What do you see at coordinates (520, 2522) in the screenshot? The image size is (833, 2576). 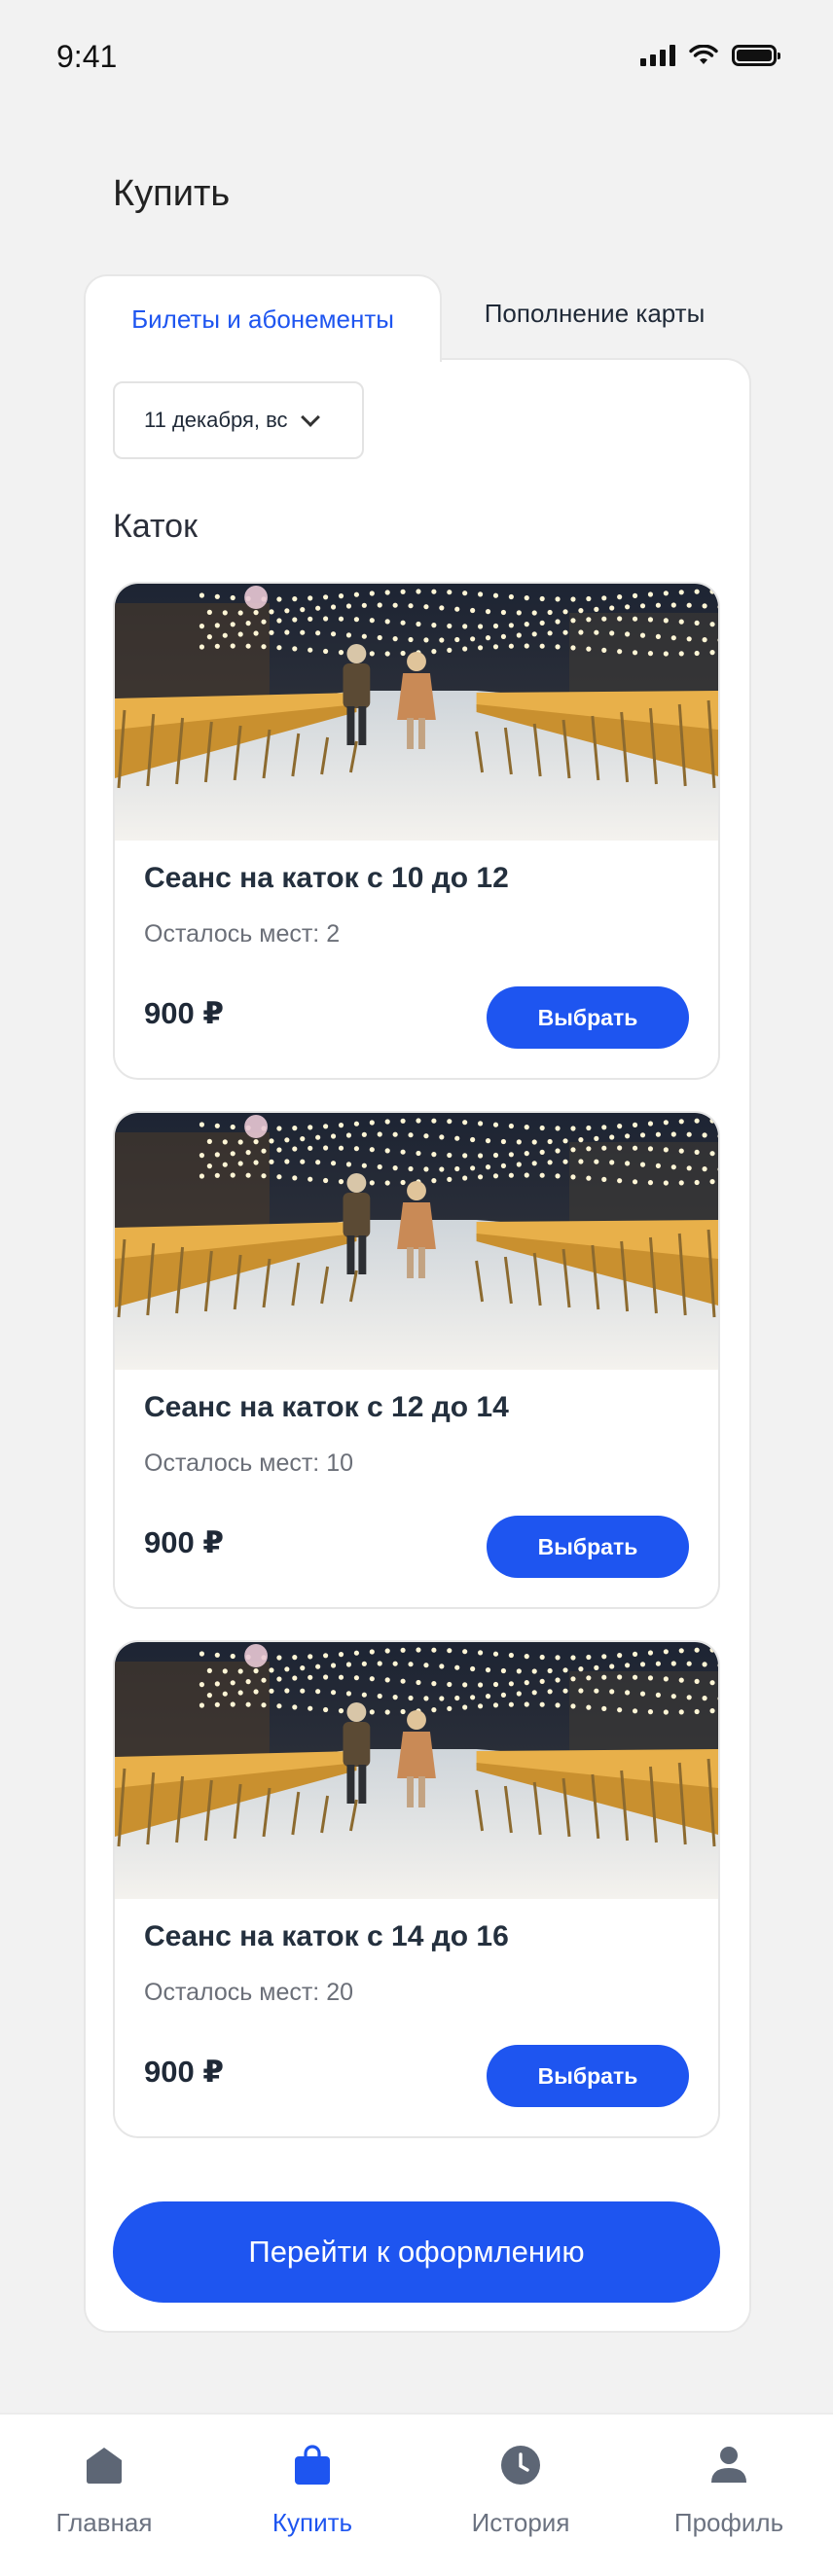 I see `nav-label: История` at bounding box center [520, 2522].